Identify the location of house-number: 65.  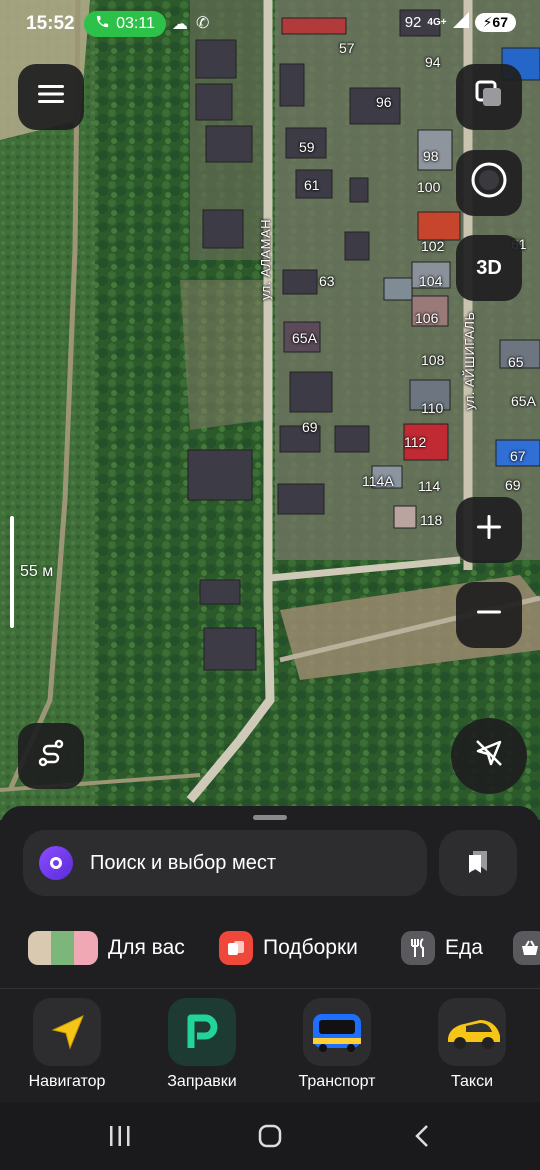
(516, 362).